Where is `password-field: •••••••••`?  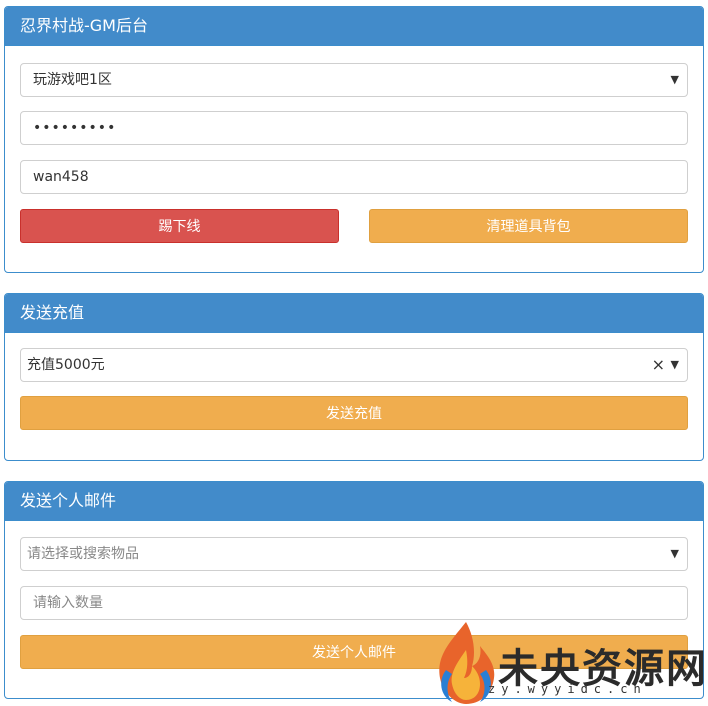
password-field: ••••••••• is located at coordinates (354, 128).